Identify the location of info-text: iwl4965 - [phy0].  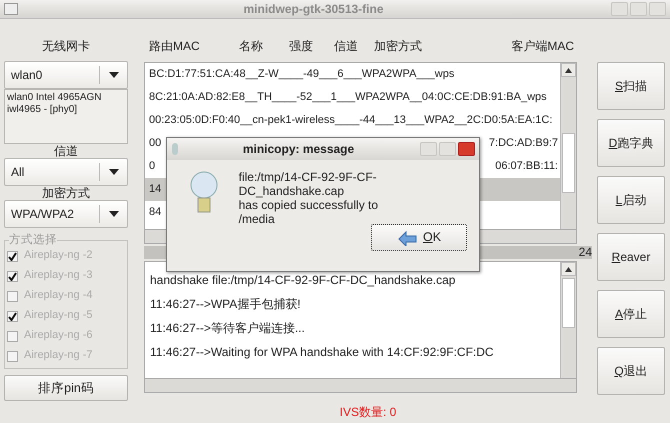
(42, 110).